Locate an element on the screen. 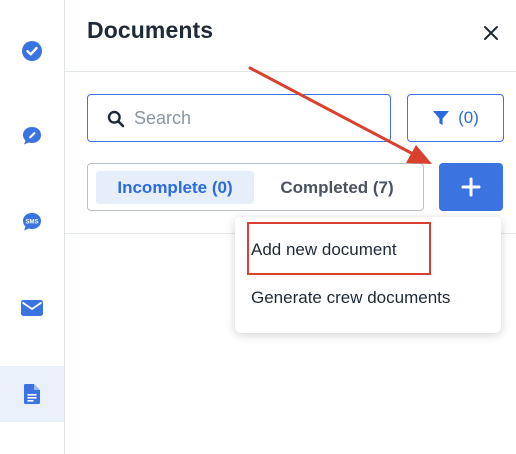 The width and height of the screenshot is (516, 454). plus-icon is located at coordinates (471, 187).